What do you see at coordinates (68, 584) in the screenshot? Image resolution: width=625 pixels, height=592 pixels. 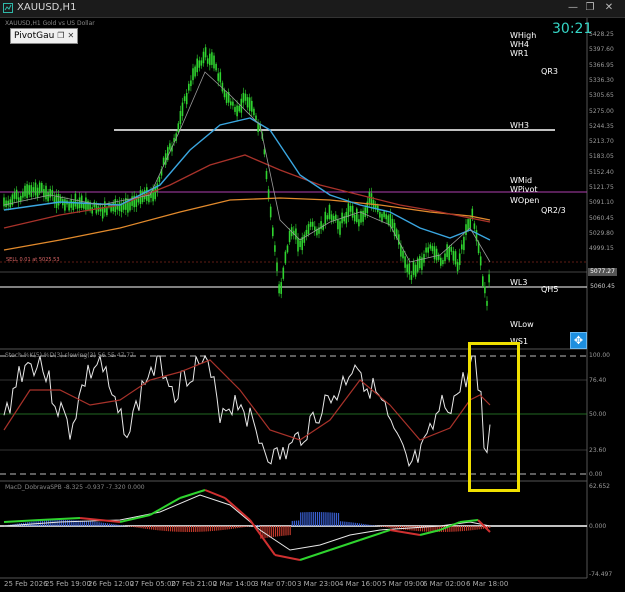 I see `date-axis-label: 25 Feb 19:00` at bounding box center [68, 584].